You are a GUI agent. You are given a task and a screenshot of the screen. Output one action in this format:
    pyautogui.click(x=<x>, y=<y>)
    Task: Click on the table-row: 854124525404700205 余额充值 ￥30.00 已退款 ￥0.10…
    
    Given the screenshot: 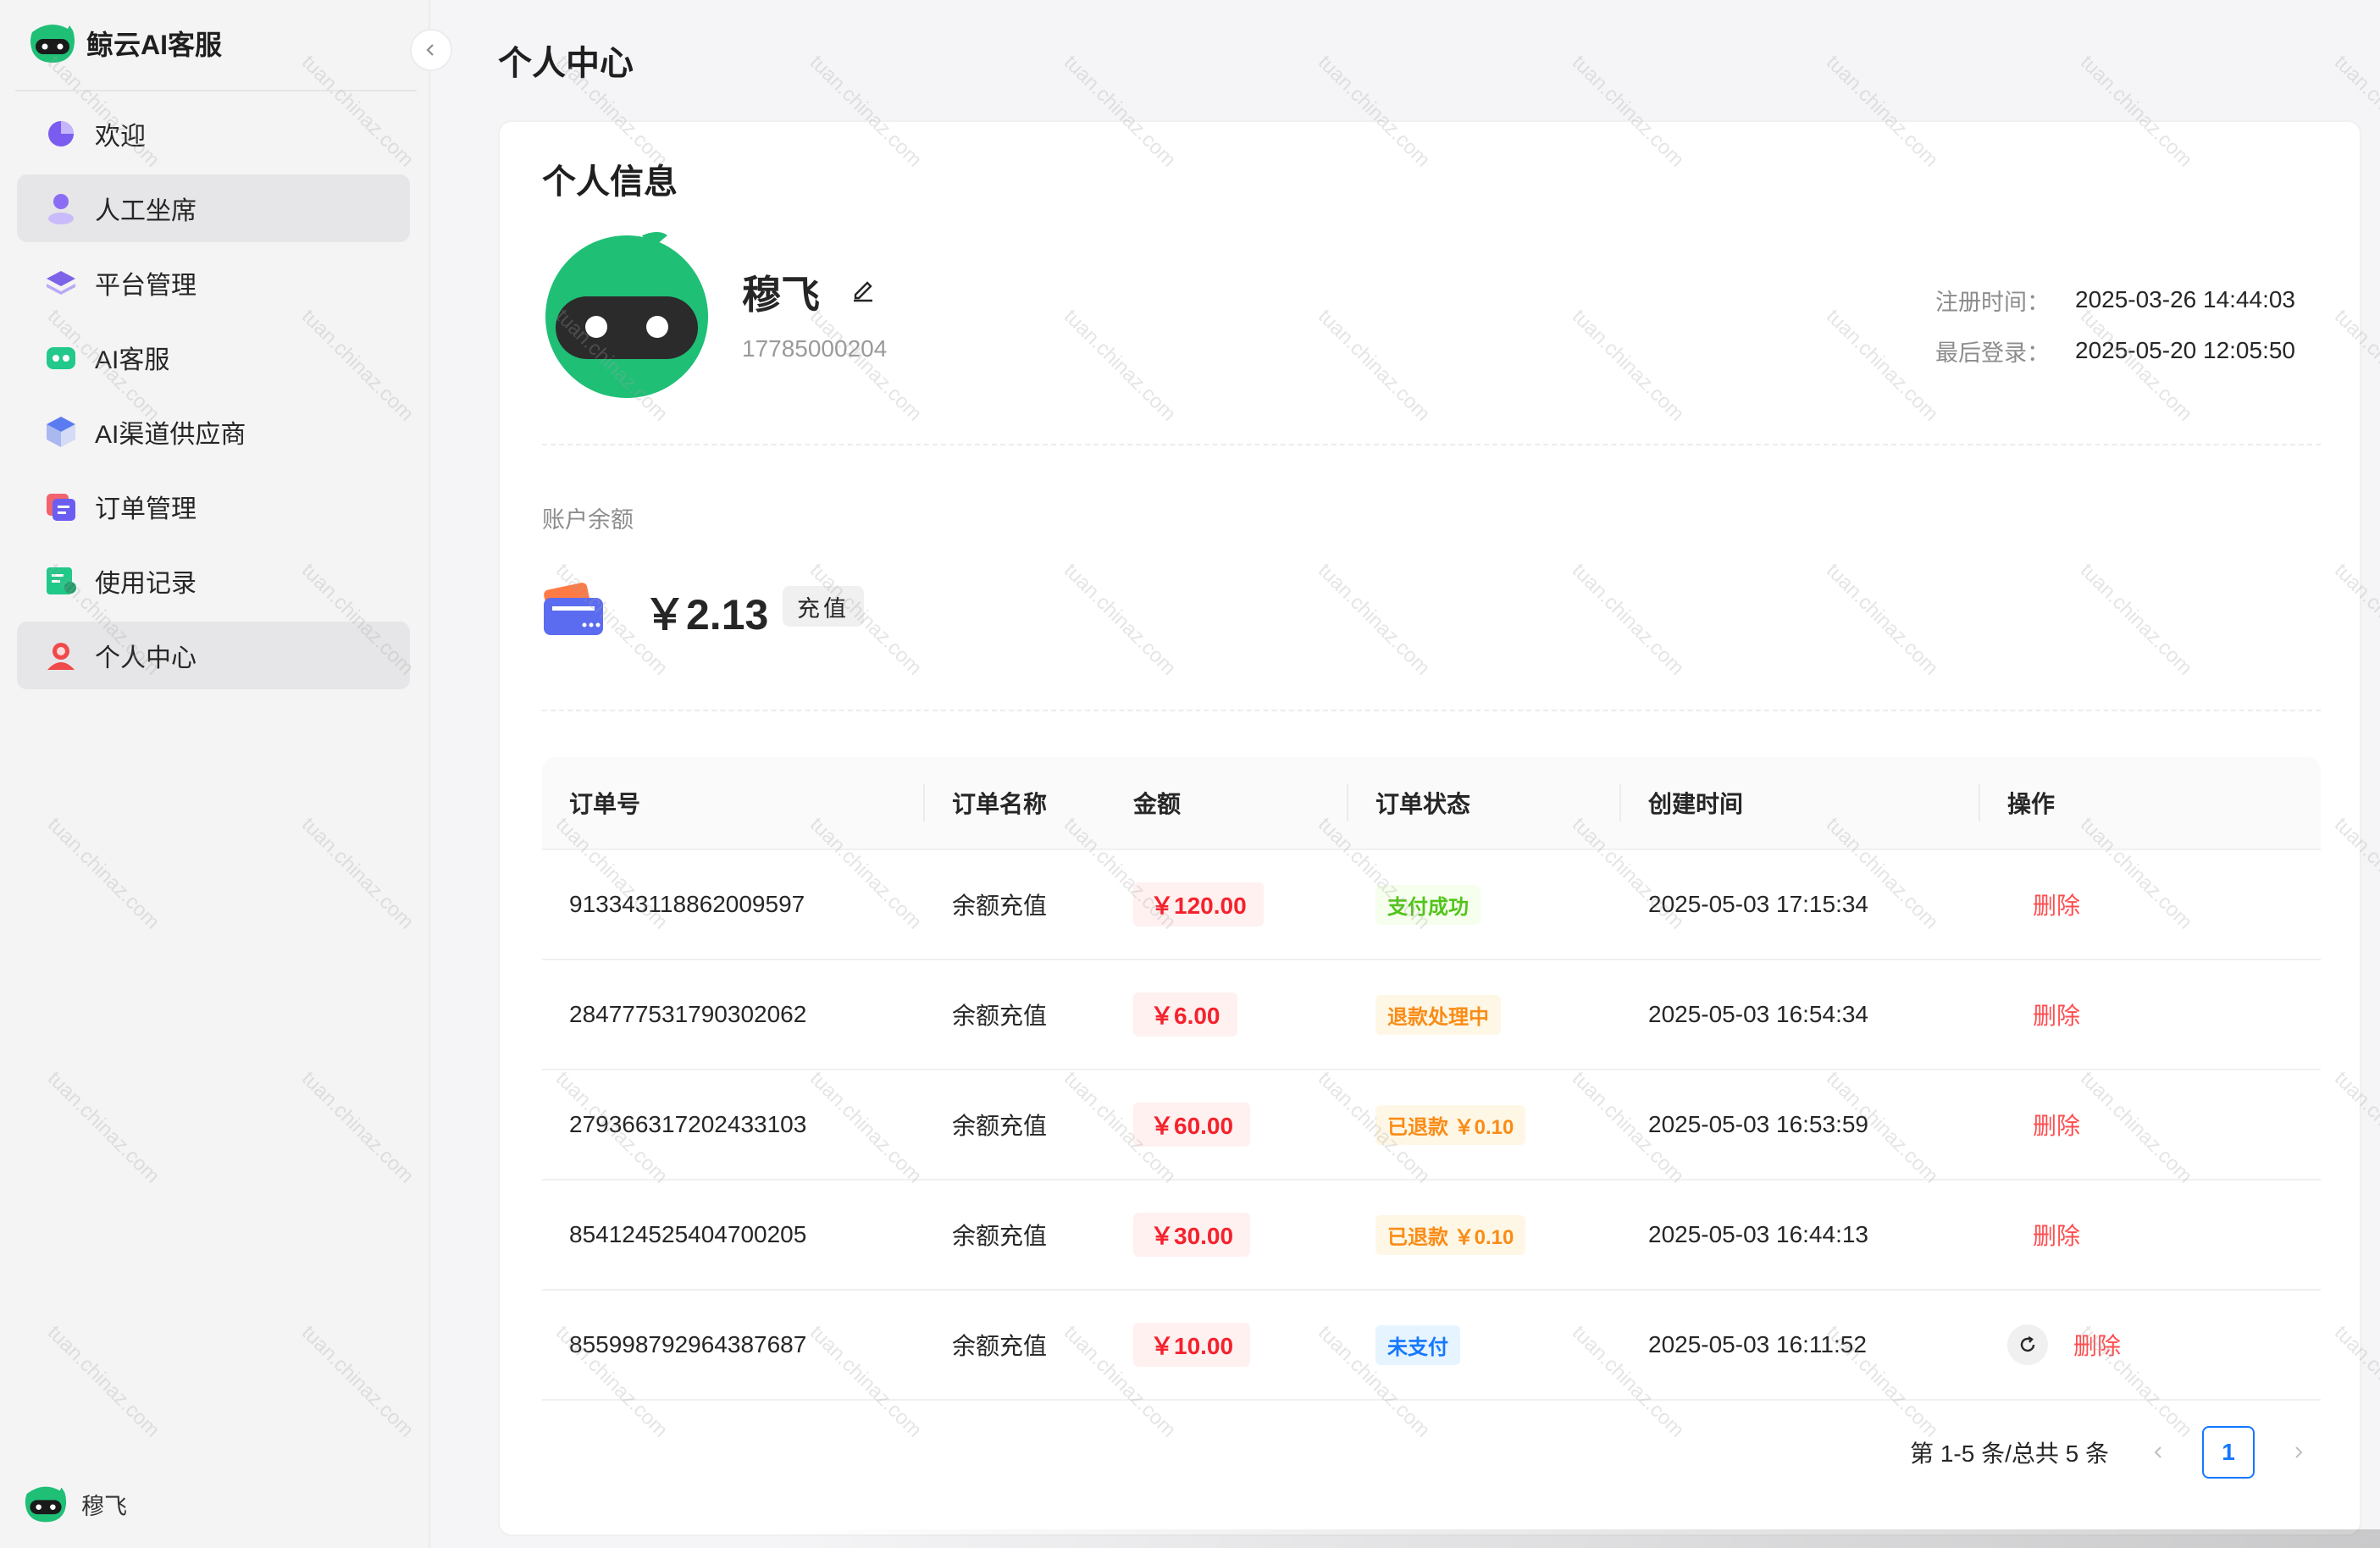 What is the action you would take?
    pyautogui.click(x=1432, y=1235)
    